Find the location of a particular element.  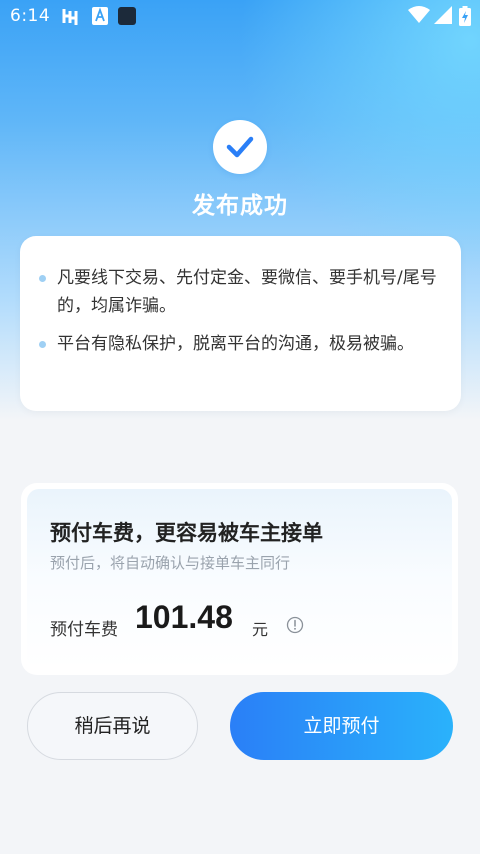

wifi-icon is located at coordinates (419, 17).